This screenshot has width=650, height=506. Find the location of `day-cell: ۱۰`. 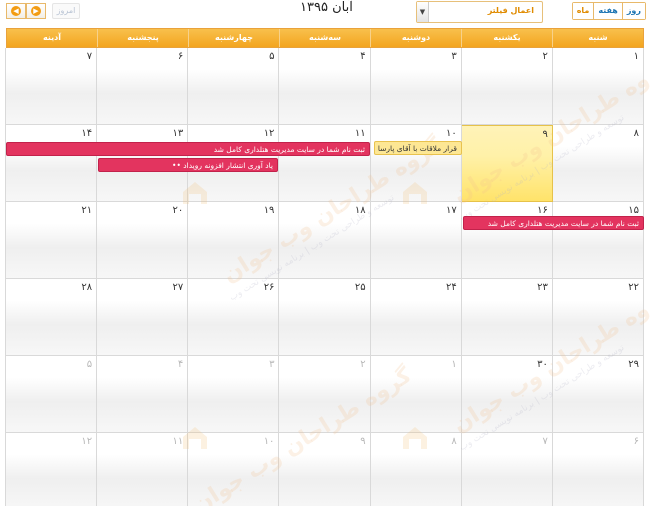

day-cell: ۱۰ is located at coordinates (415, 163).